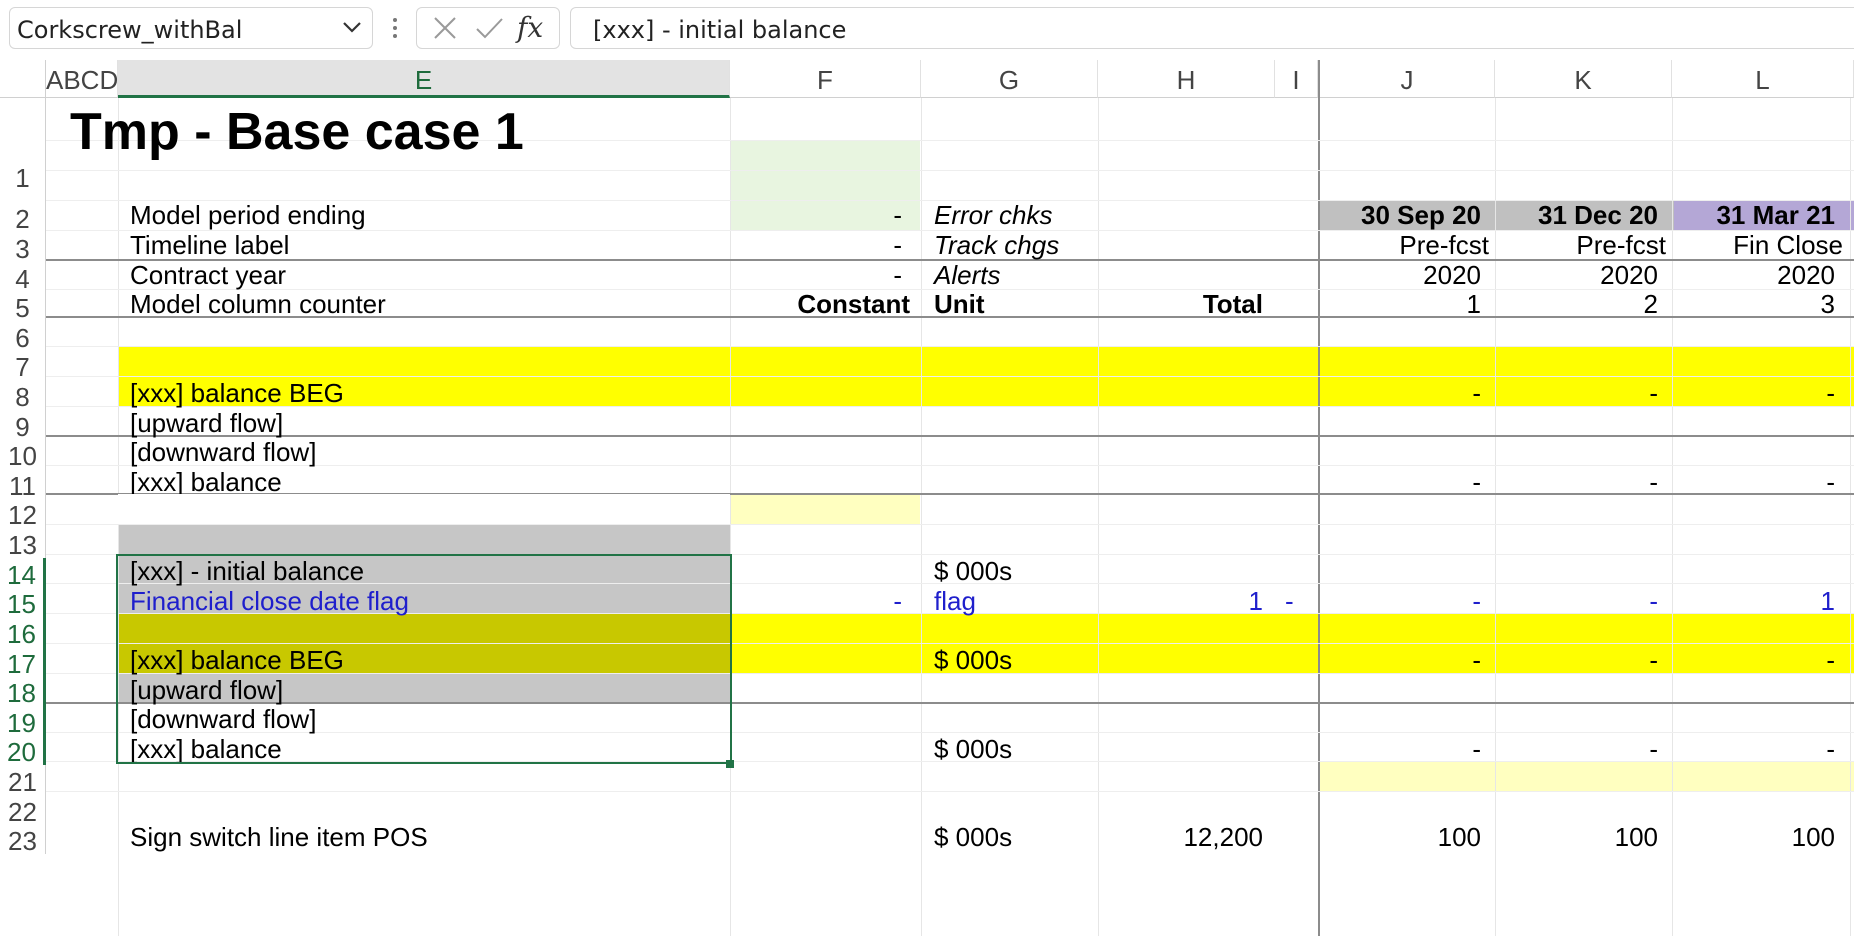  Describe the element at coordinates (445, 28) in the screenshot. I see `cancel-icon` at that location.